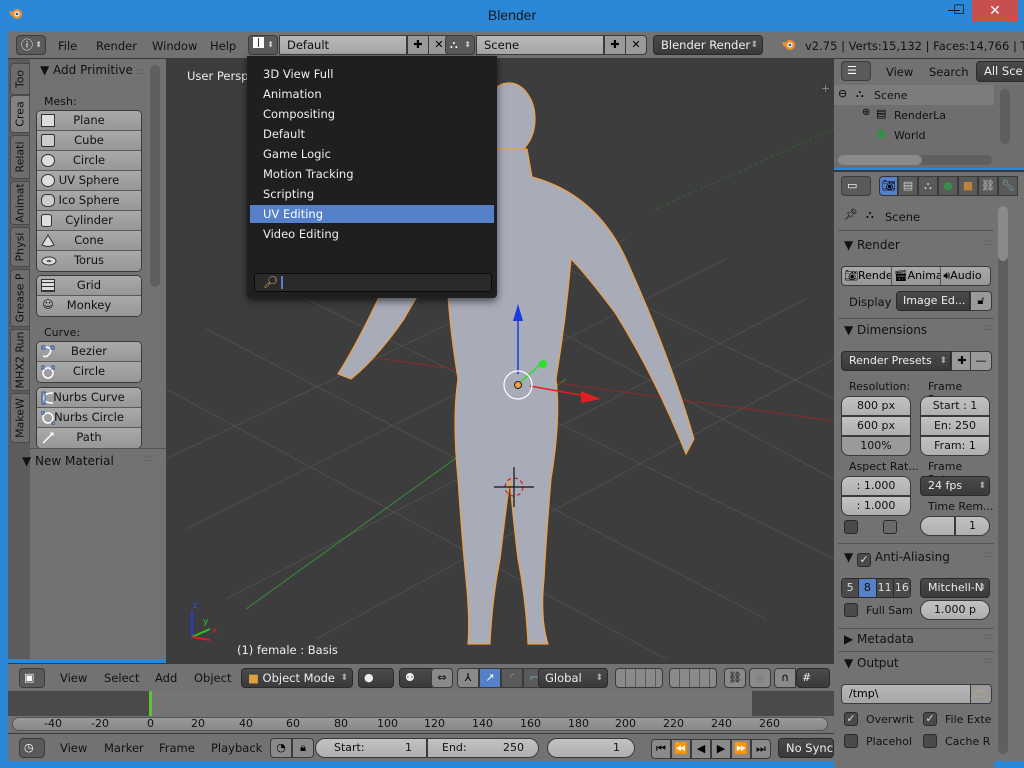 This screenshot has height=768, width=1024. Describe the element at coordinates (1003, 480) in the screenshot. I see `properties-scrollbar` at that location.